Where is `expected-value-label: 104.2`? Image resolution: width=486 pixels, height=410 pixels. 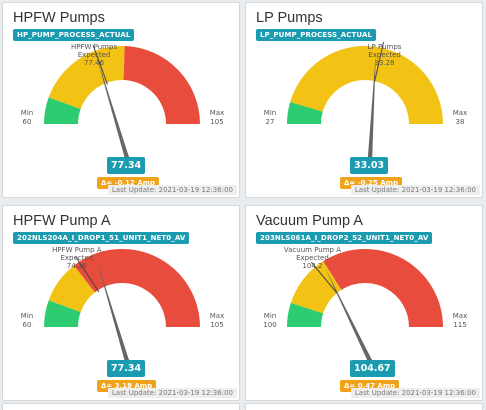
expected-value-label: 104.2 is located at coordinates (312, 266).